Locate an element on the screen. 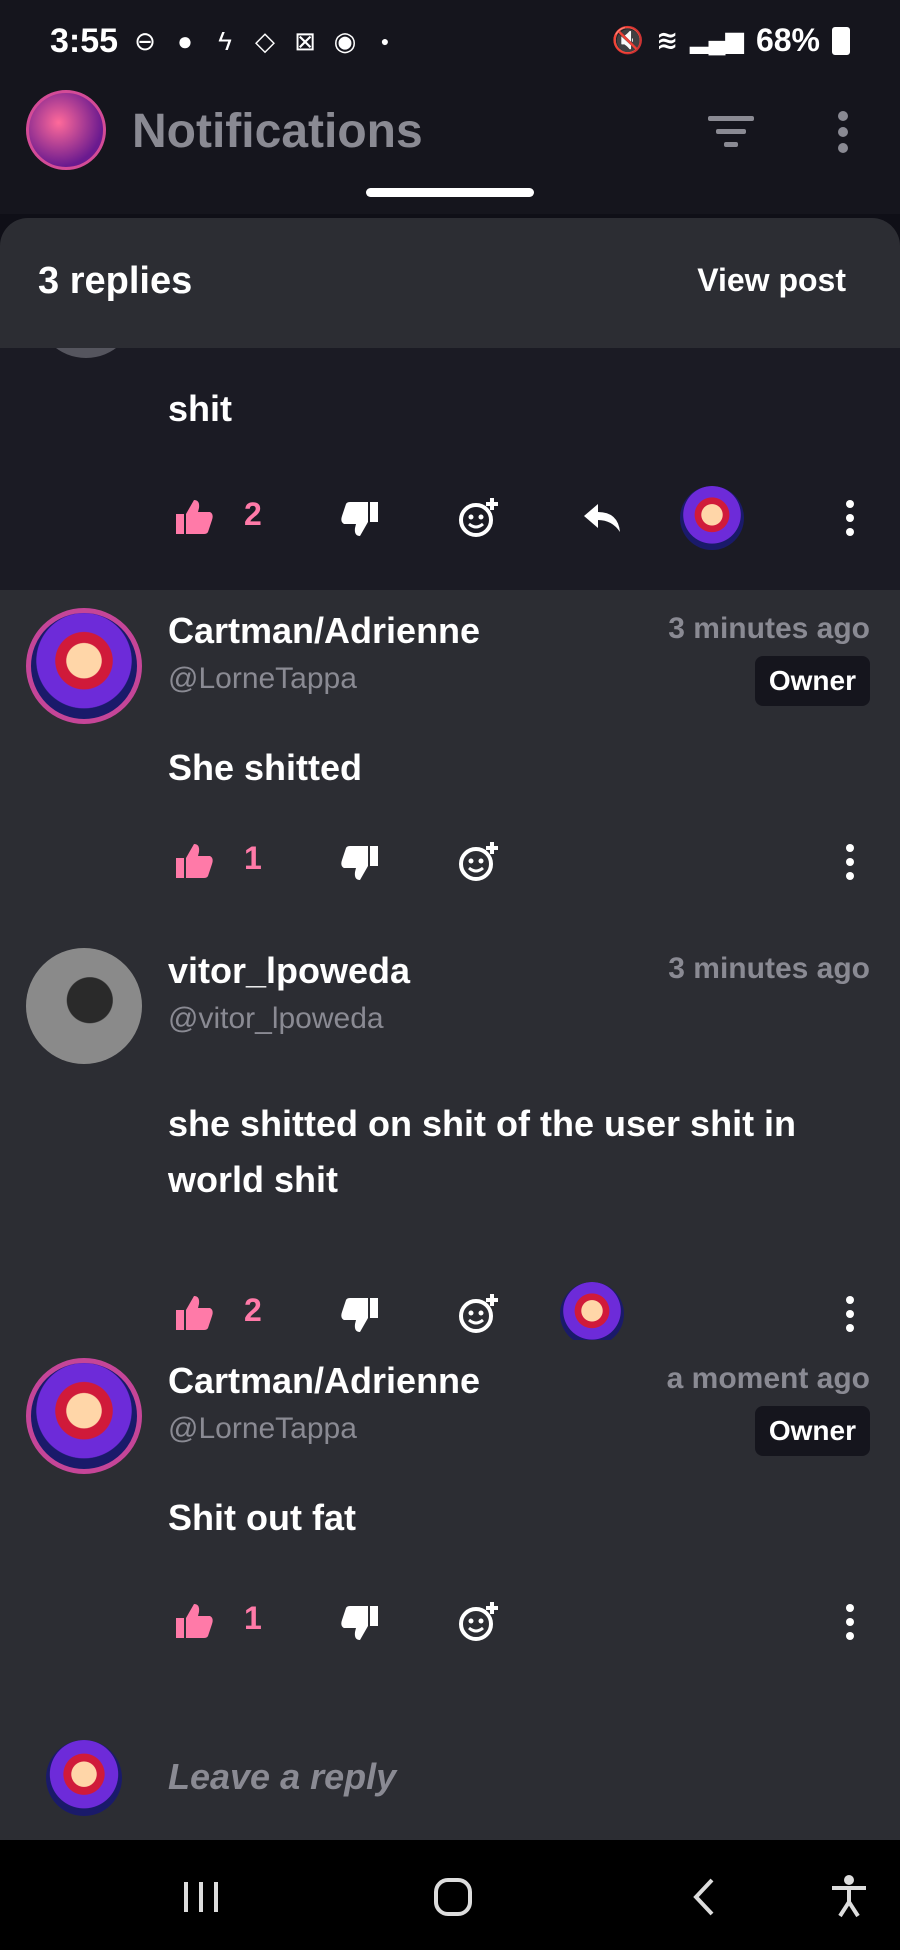  bolt-icon: ϟ is located at coordinates (225, 40).